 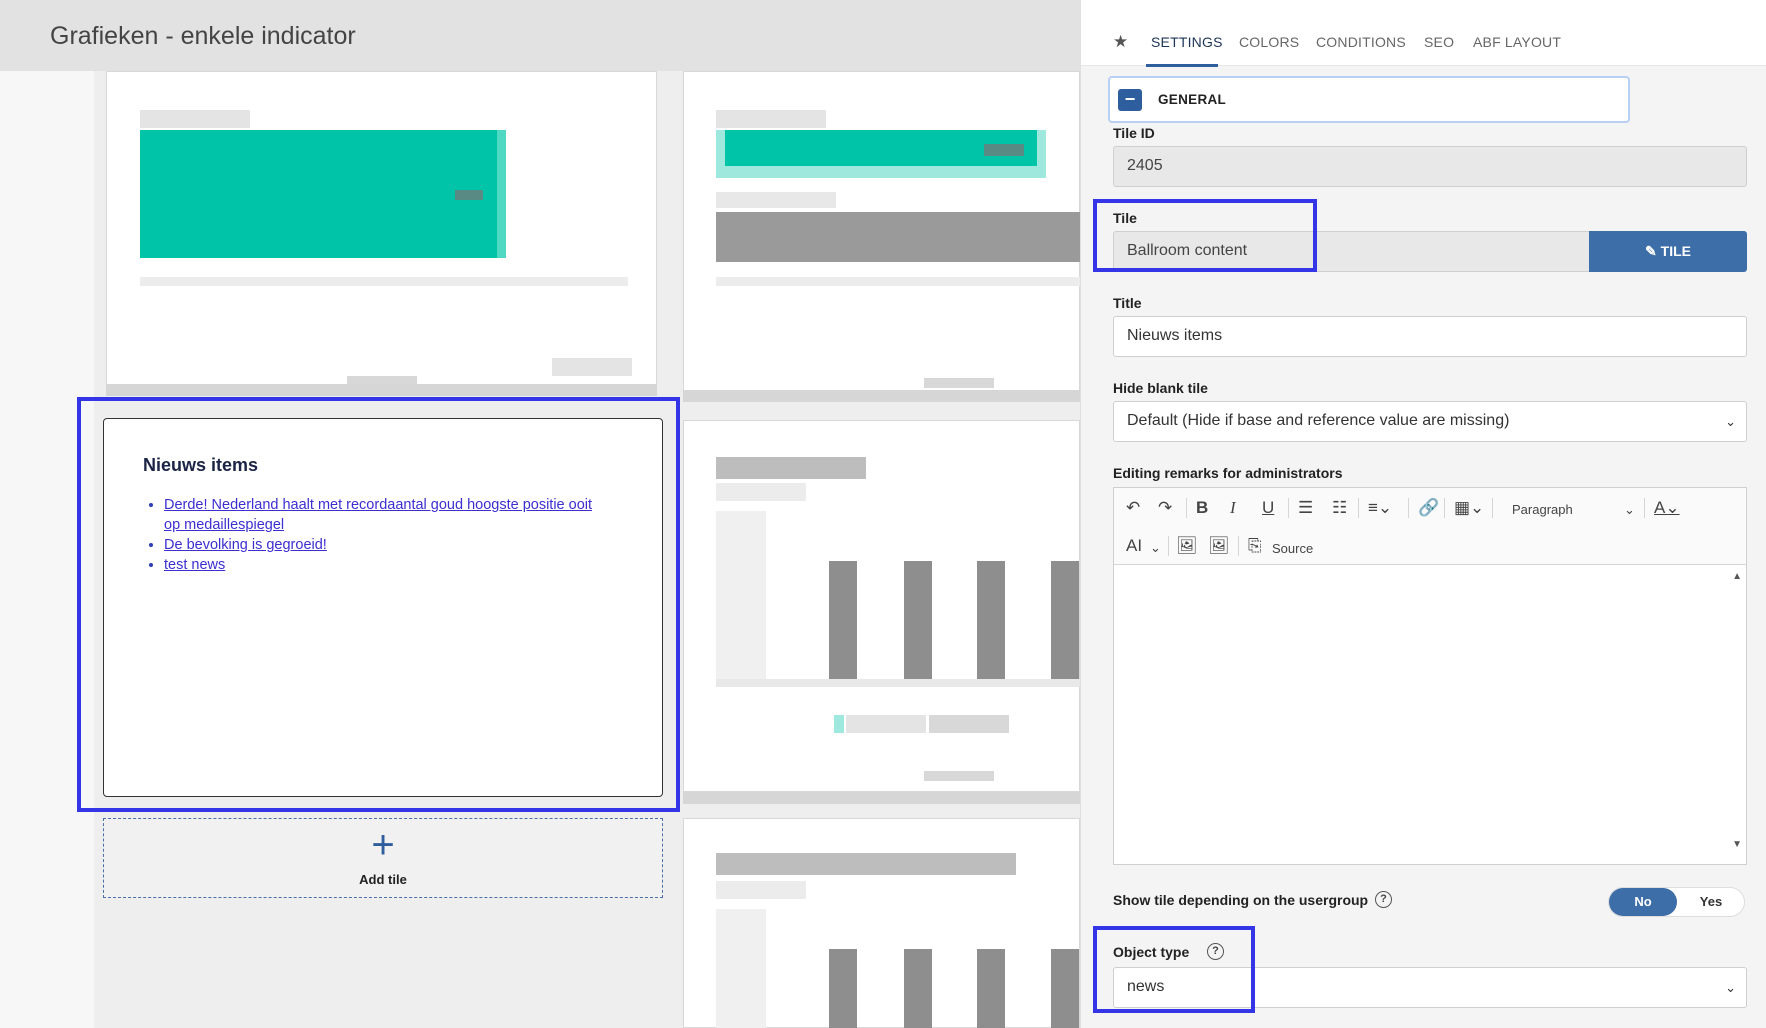 I want to click on numbered-list-icon: ☷, so click(x=1339, y=508).